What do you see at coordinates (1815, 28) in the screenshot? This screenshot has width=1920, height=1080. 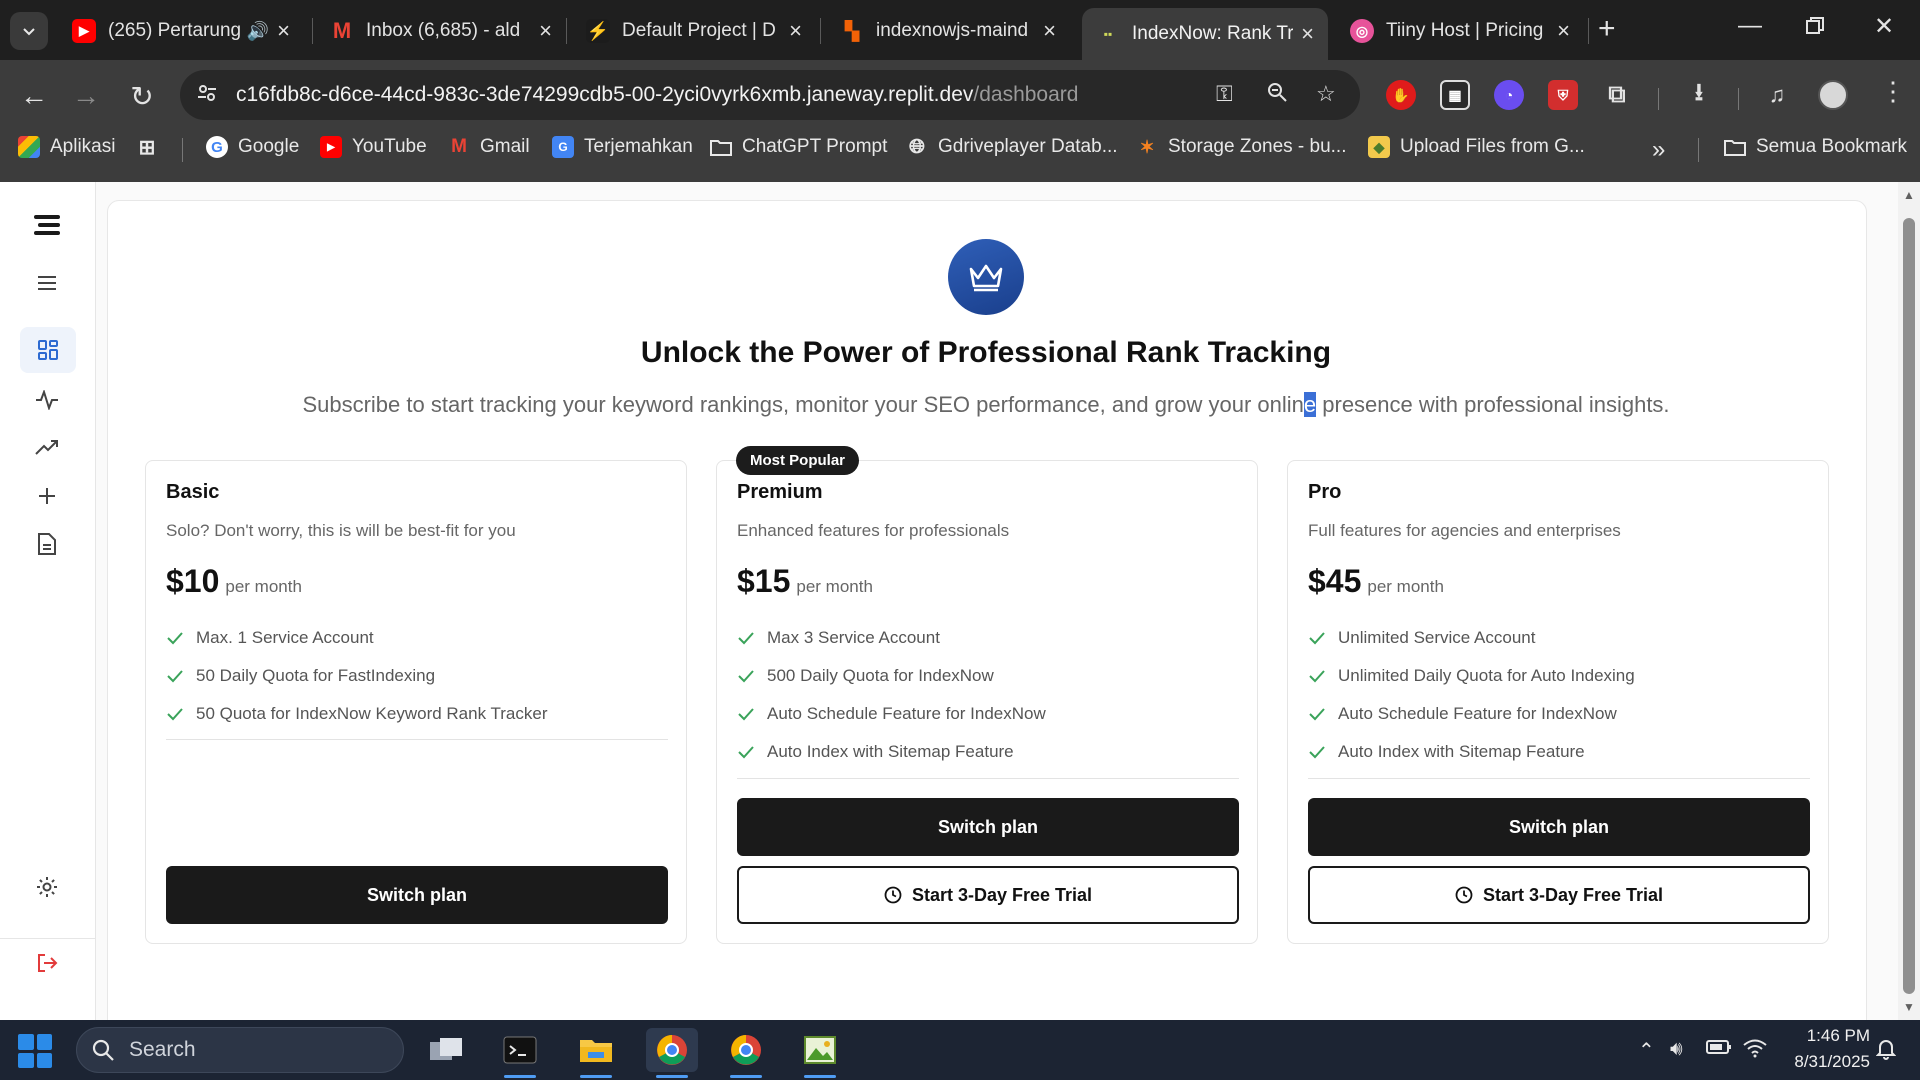 I see `restore-icon` at bounding box center [1815, 28].